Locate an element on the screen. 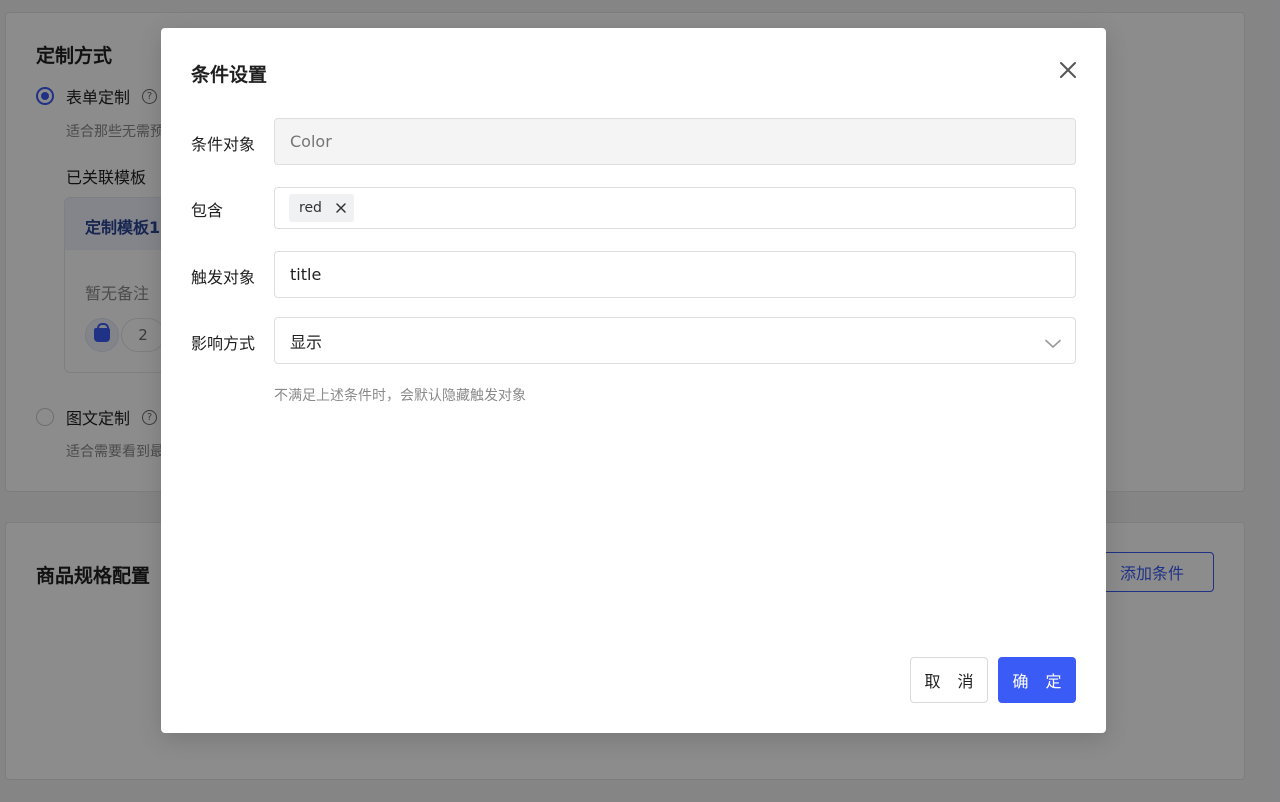  modal-title: 条件设置 is located at coordinates (229, 75).